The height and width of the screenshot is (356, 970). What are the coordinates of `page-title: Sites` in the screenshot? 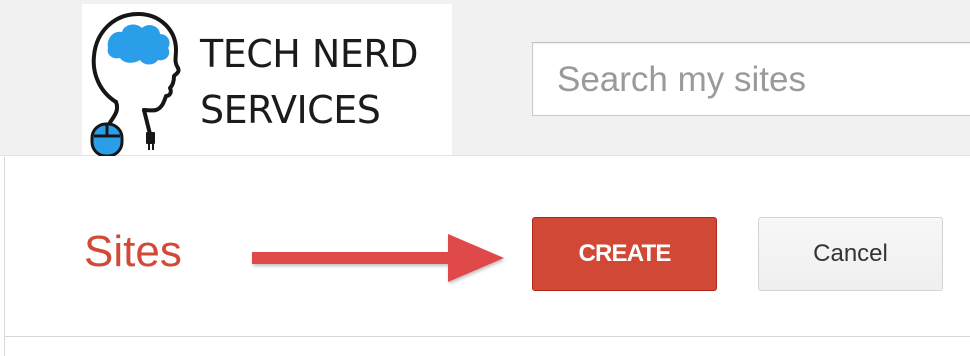 It's located at (133, 251).